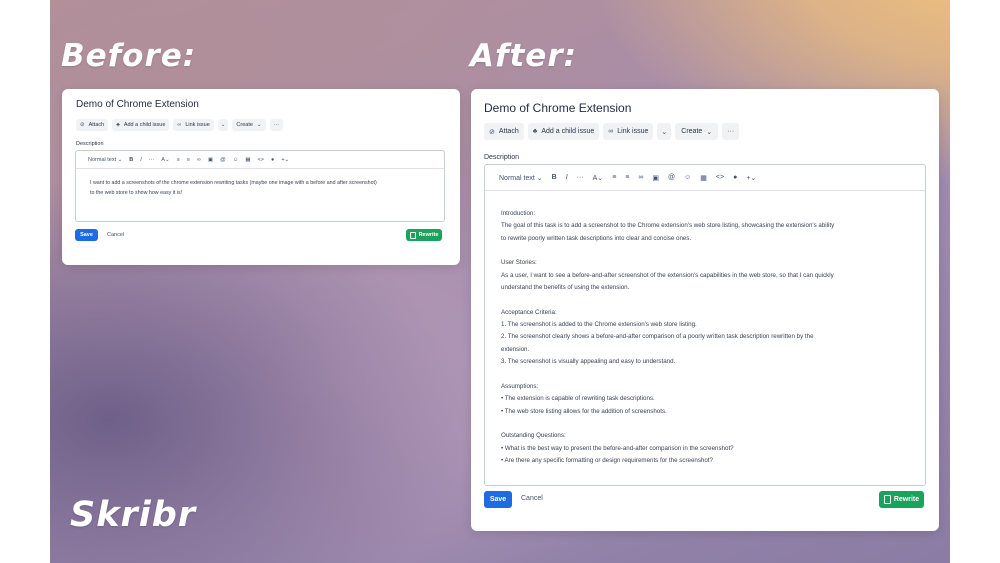 The image size is (1000, 563). What do you see at coordinates (520, 386) in the screenshot?
I see `text-line: Assumptions:` at bounding box center [520, 386].